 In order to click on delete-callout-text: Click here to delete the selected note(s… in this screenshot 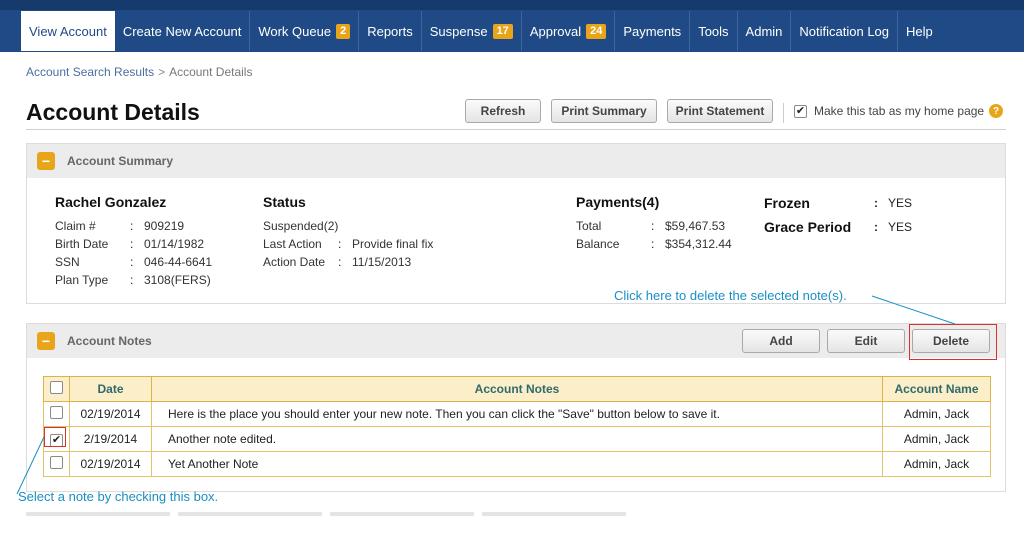, I will do `click(730, 295)`.